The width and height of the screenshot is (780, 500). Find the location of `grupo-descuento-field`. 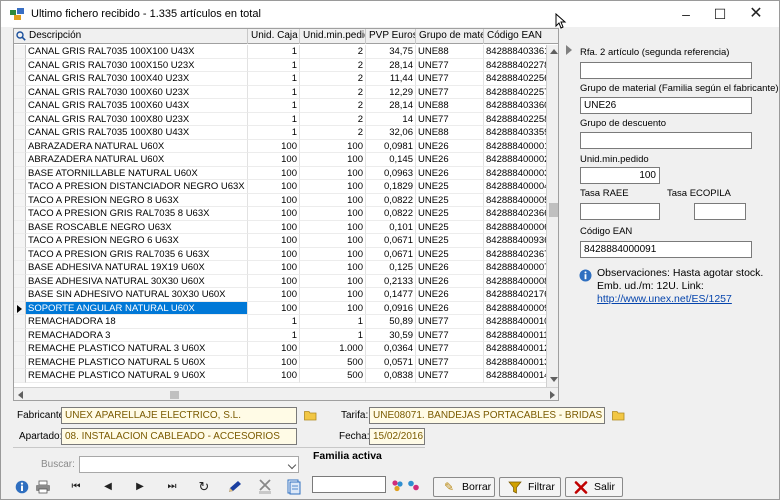

grupo-descuento-field is located at coordinates (666, 140).